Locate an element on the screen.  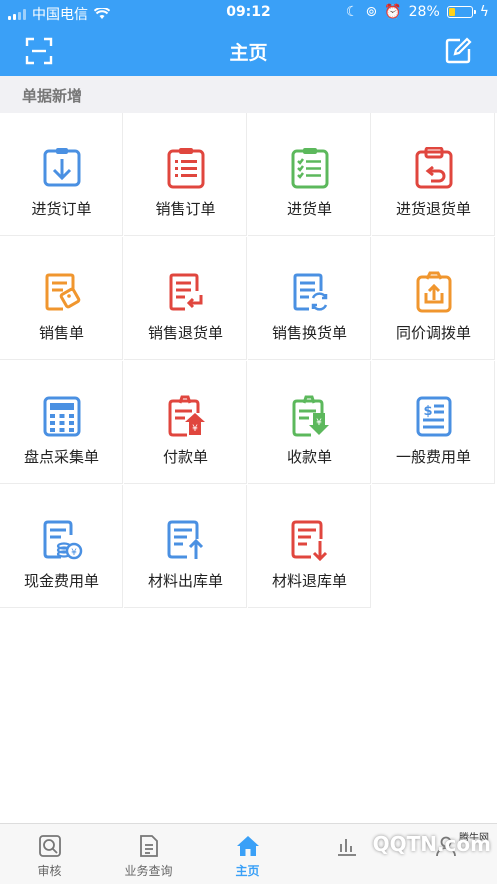
grid-item-label: 收款单 is located at coordinates (309, 457).